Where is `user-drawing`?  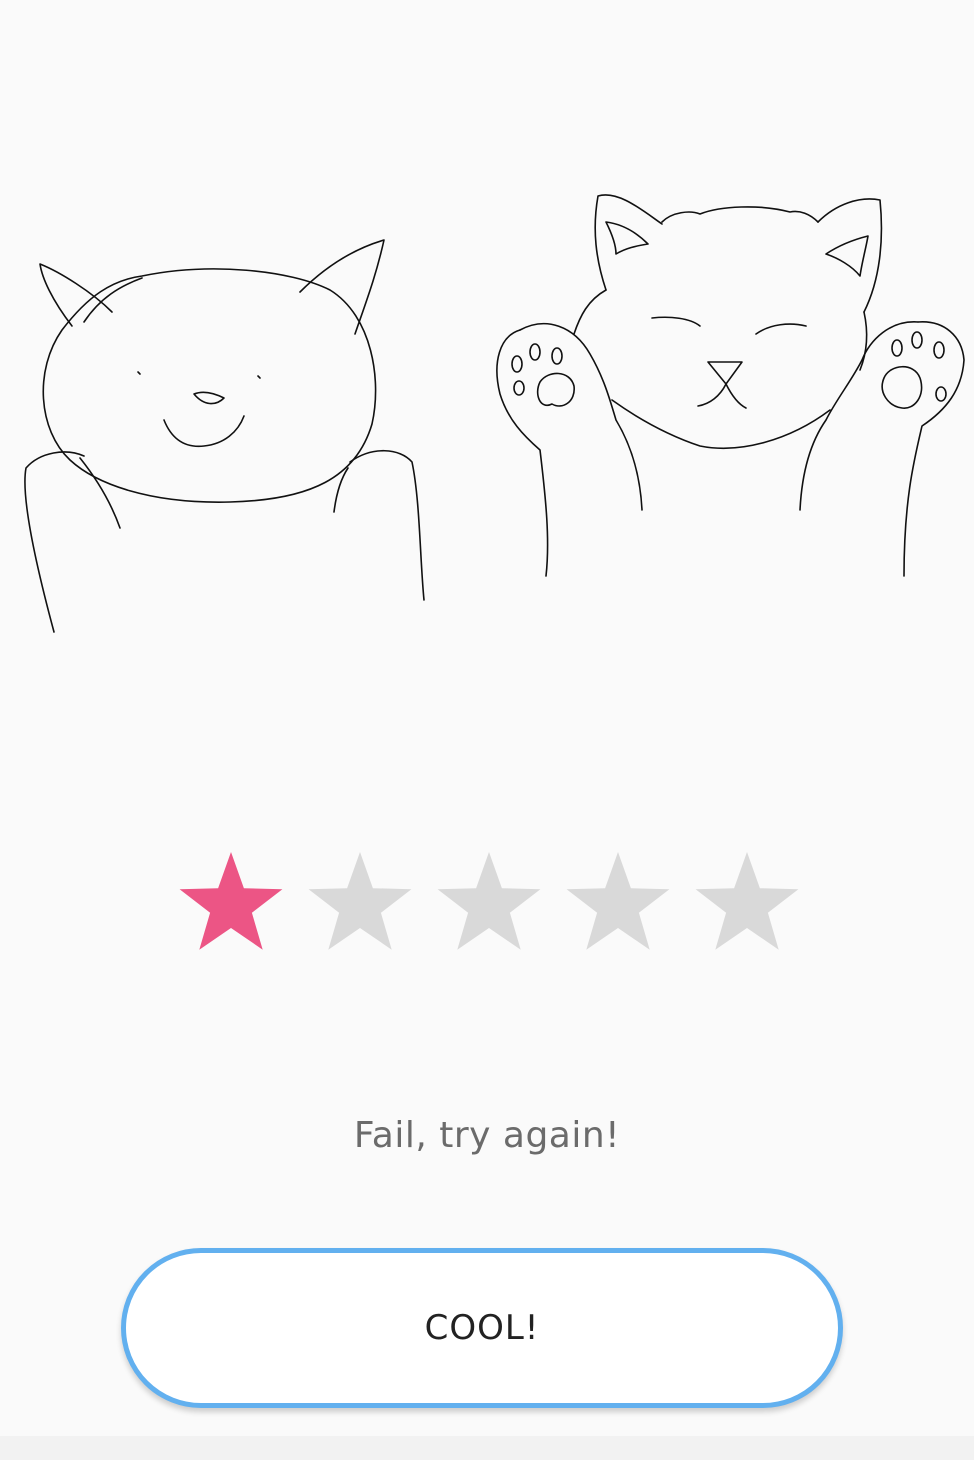
user-drawing is located at coordinates (224, 436).